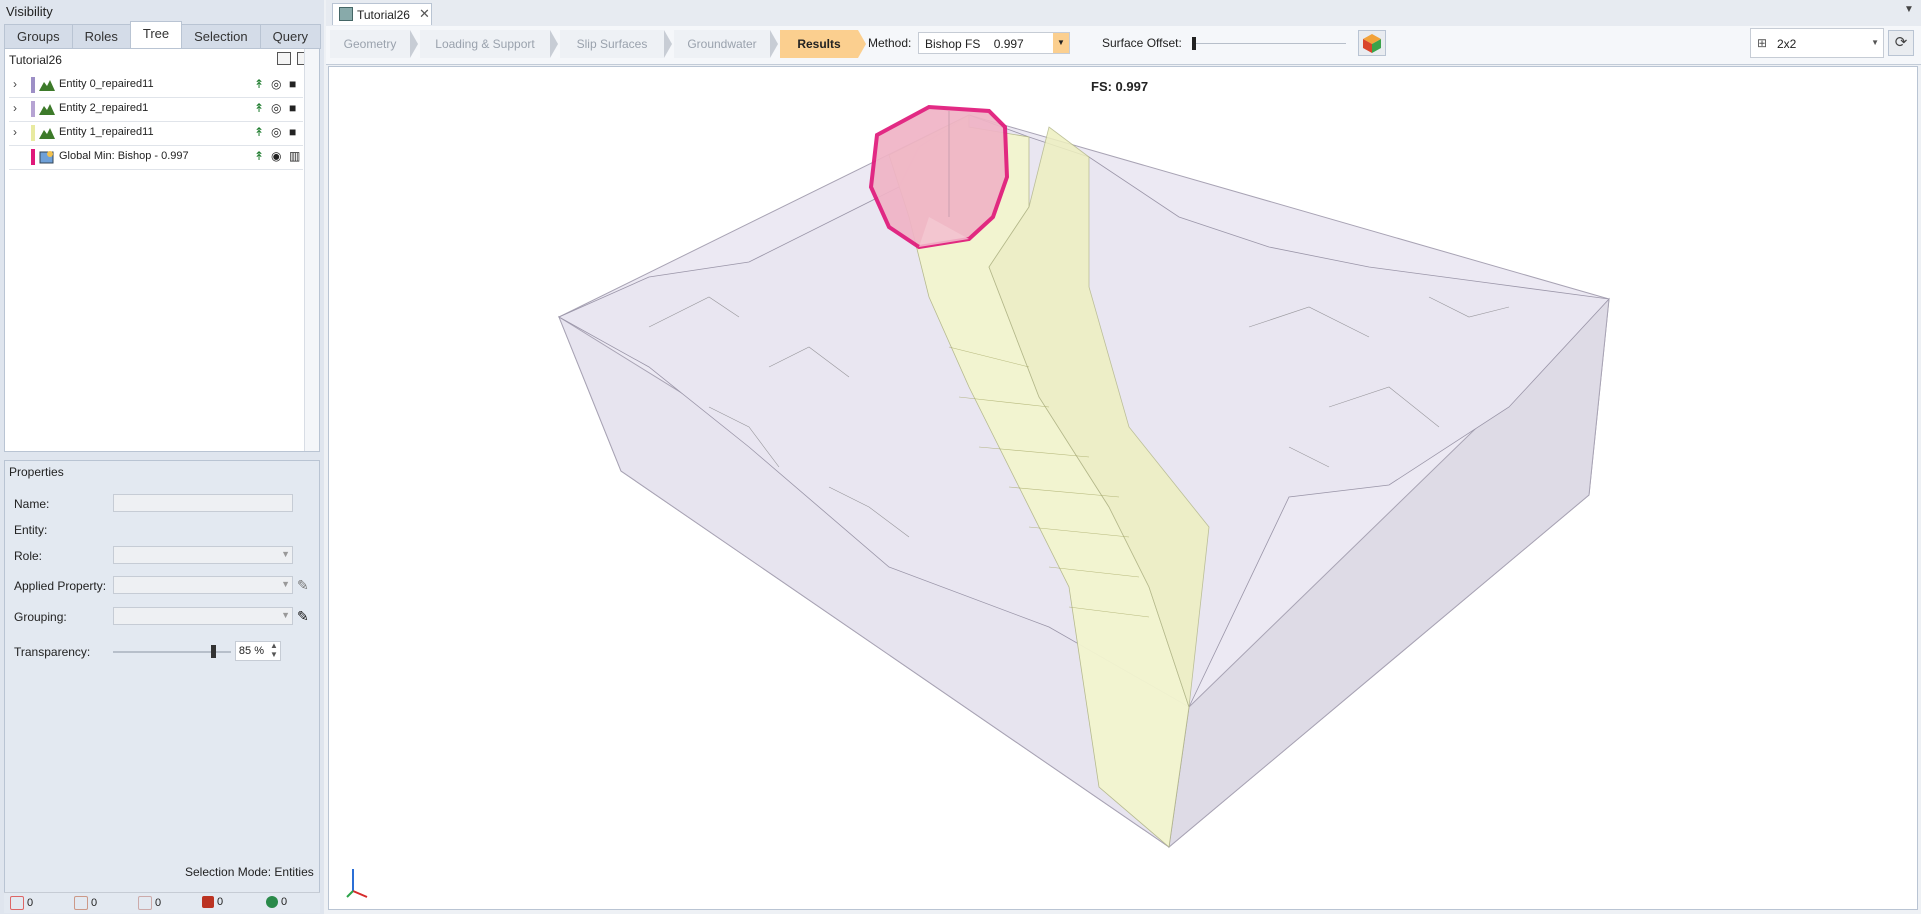 The image size is (1921, 914). Describe the element at coordinates (612, 44) in the screenshot. I see `step-slip-surfaces: Slip Surfaces` at that location.